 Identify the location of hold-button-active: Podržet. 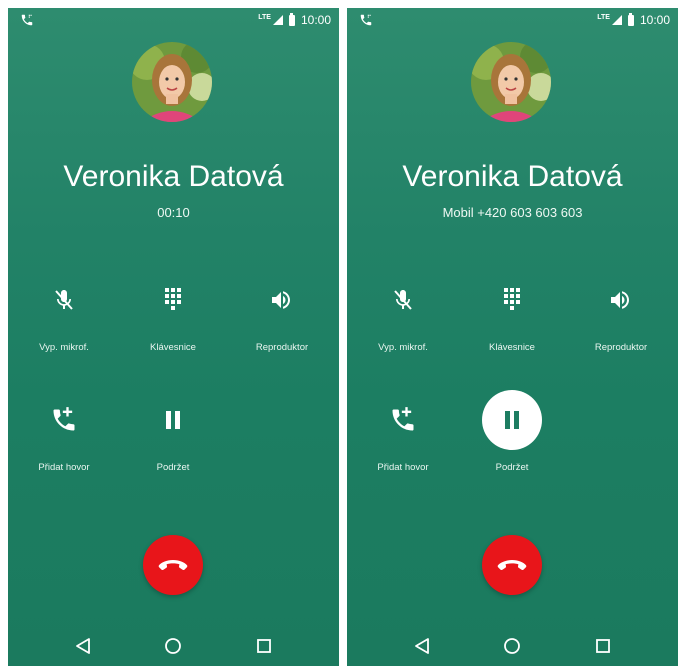
(512, 431).